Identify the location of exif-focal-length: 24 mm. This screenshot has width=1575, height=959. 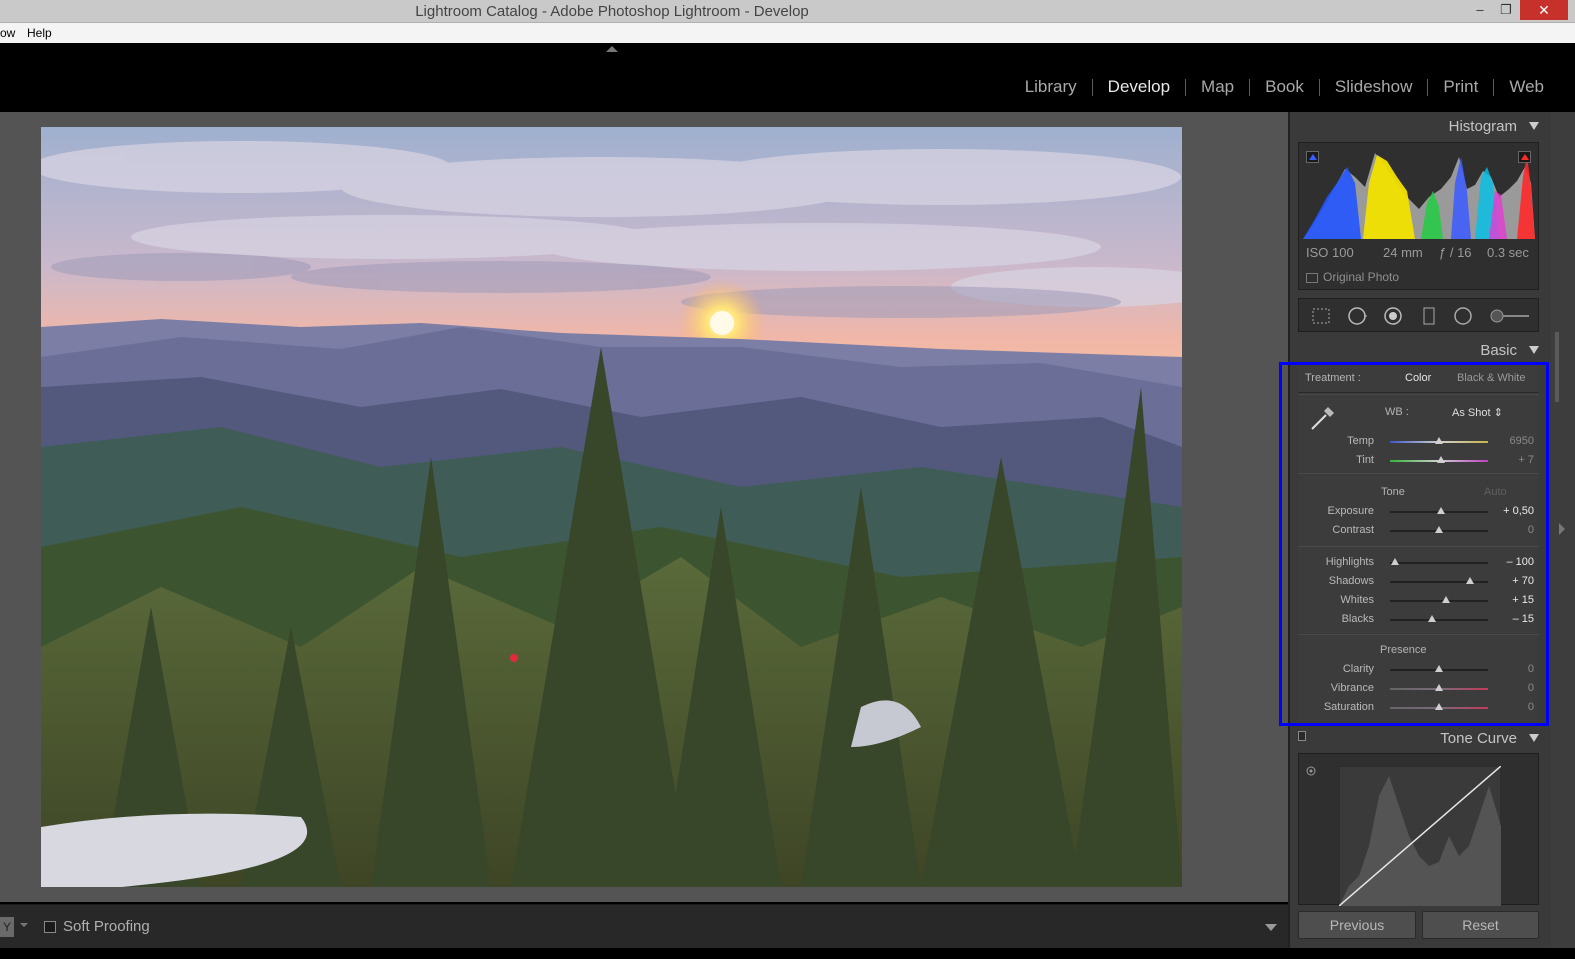
(1403, 252).